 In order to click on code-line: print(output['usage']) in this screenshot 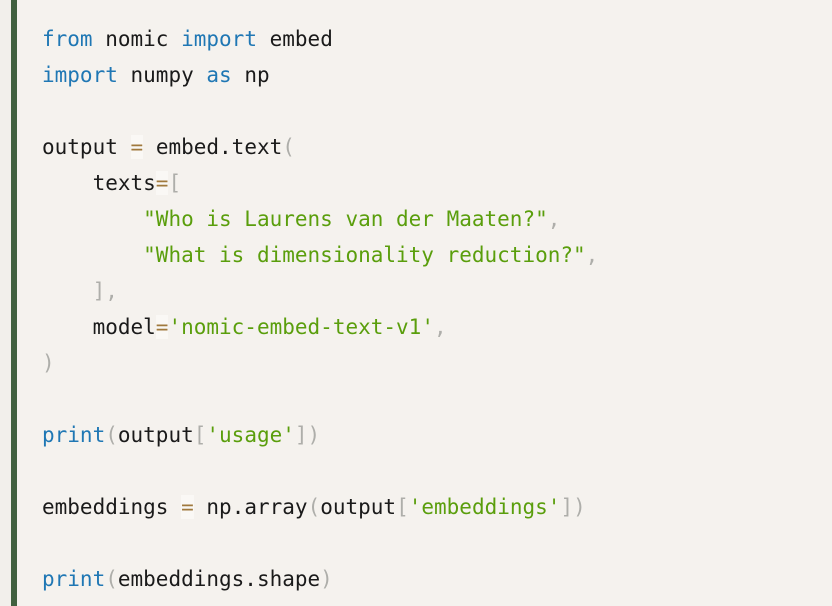, I will do `click(437, 435)`.